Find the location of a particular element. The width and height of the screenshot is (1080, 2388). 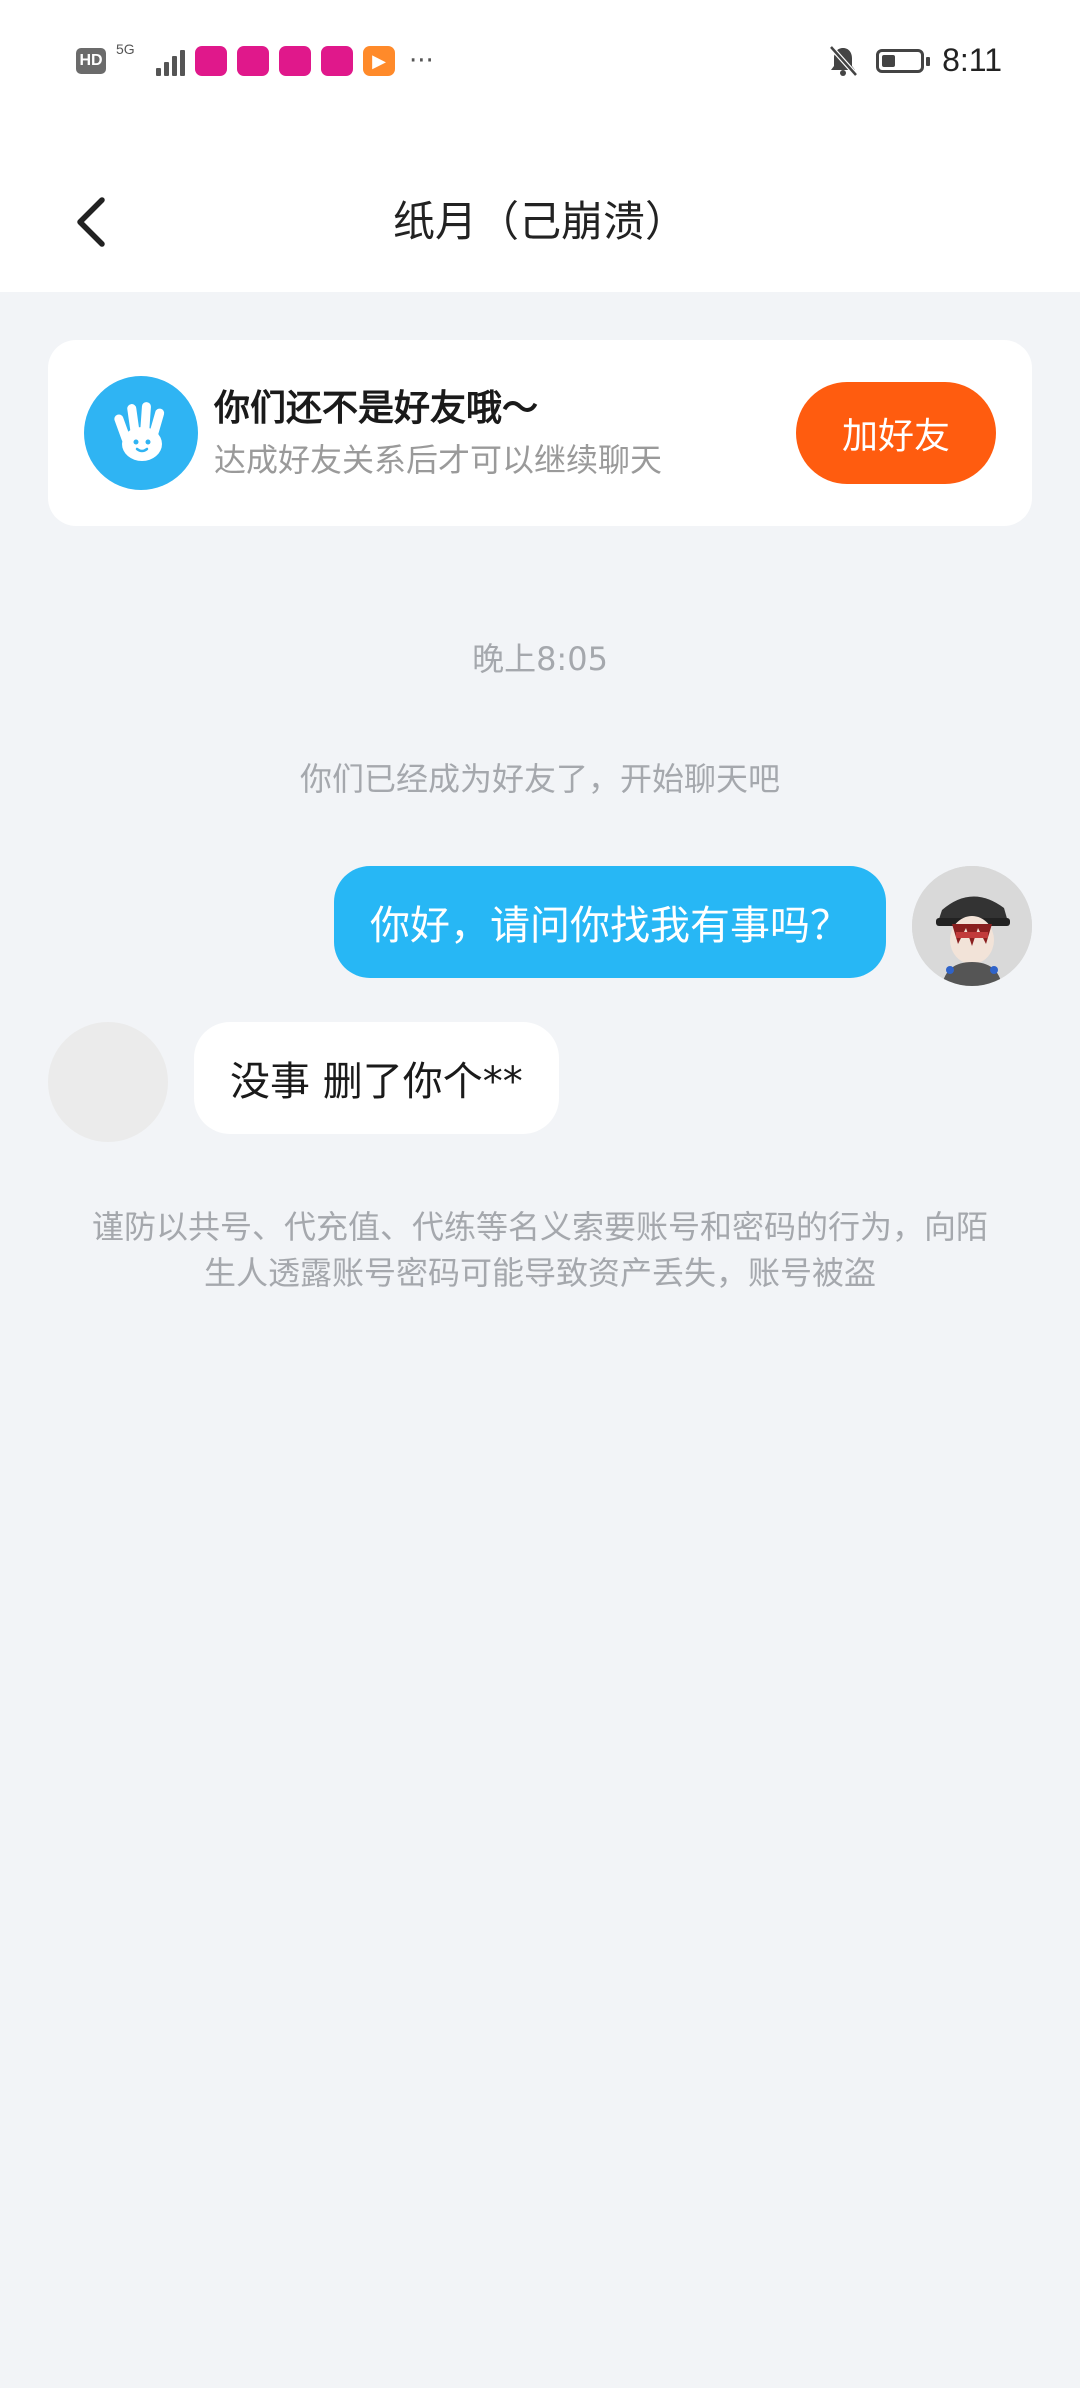

nav-header: 纸月（己崩溃） is located at coordinates (540, 220).